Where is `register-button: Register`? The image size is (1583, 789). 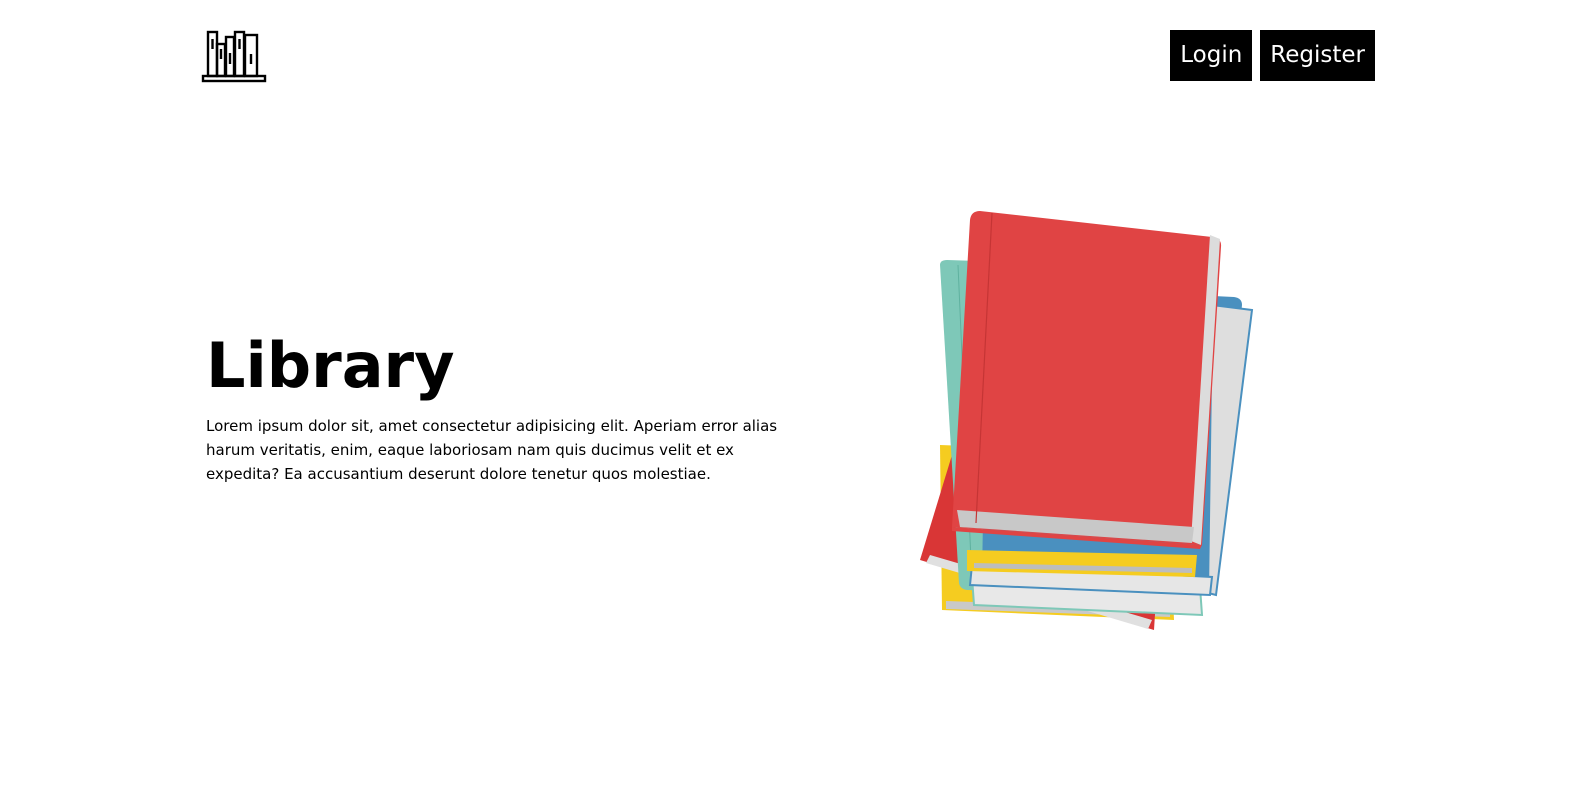 register-button: Register is located at coordinates (1317, 55).